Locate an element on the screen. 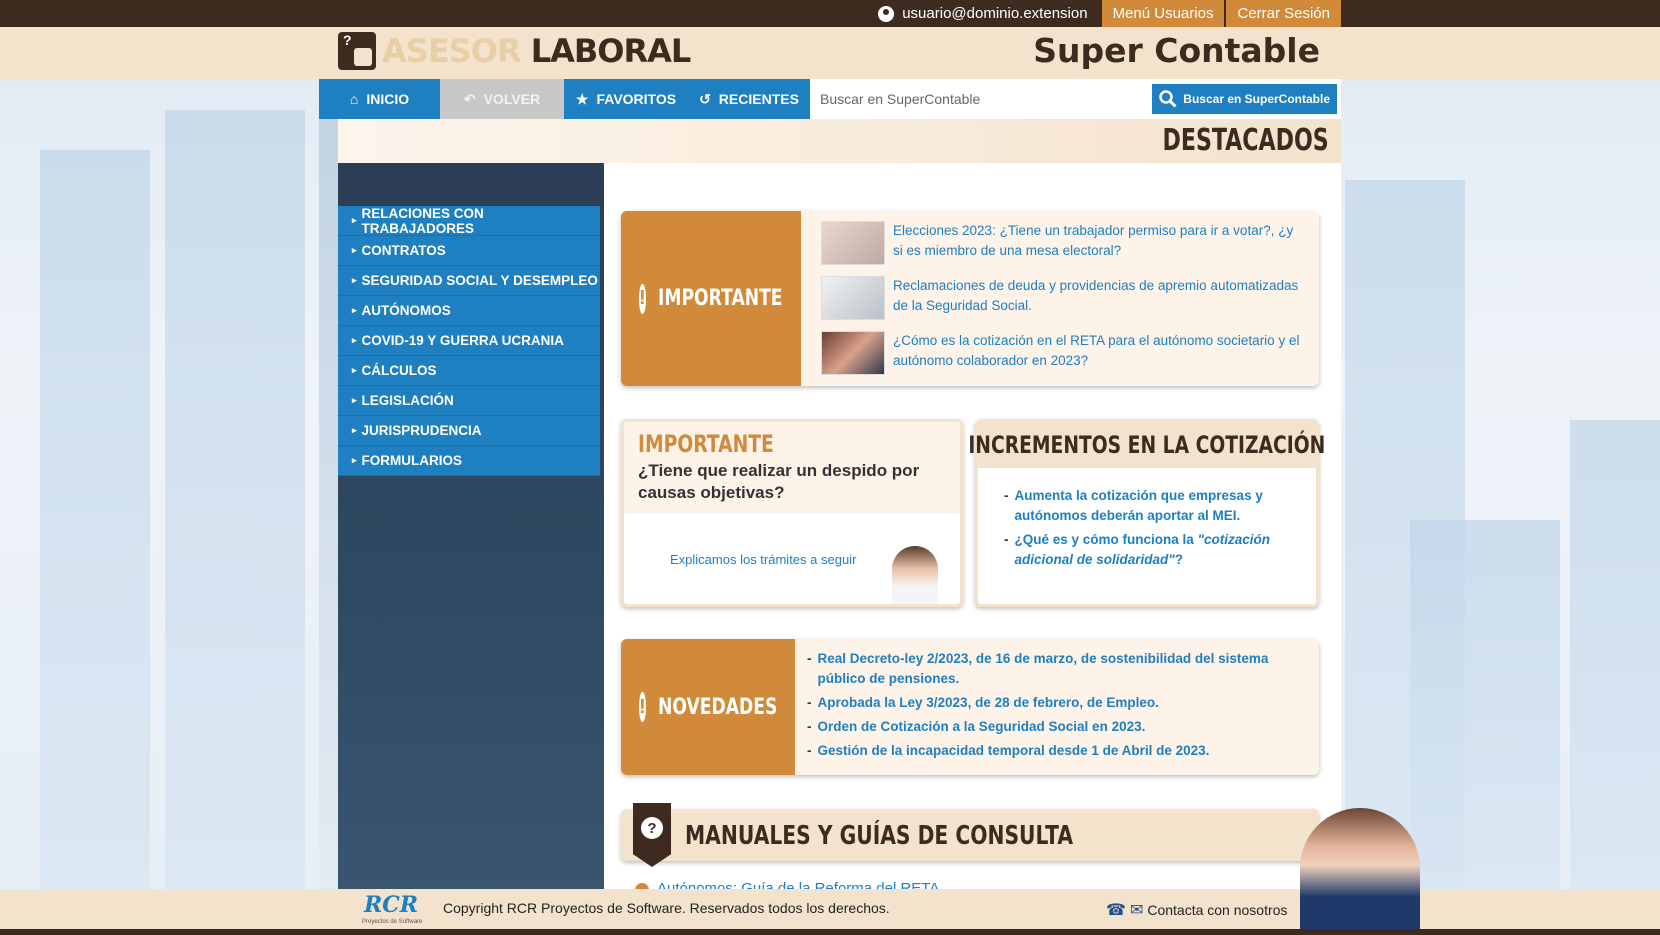 Image resolution: width=1660 pixels, height=935 pixels. destacados-bar: DESTACADOS is located at coordinates (839, 141).